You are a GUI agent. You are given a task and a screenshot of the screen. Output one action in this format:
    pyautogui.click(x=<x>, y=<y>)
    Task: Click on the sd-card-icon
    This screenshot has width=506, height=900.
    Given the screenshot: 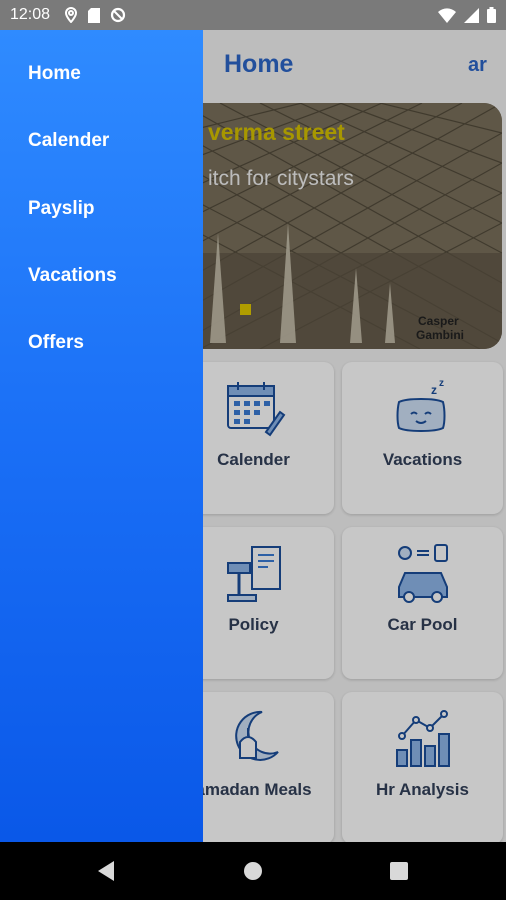 What is the action you would take?
    pyautogui.click(x=94, y=15)
    